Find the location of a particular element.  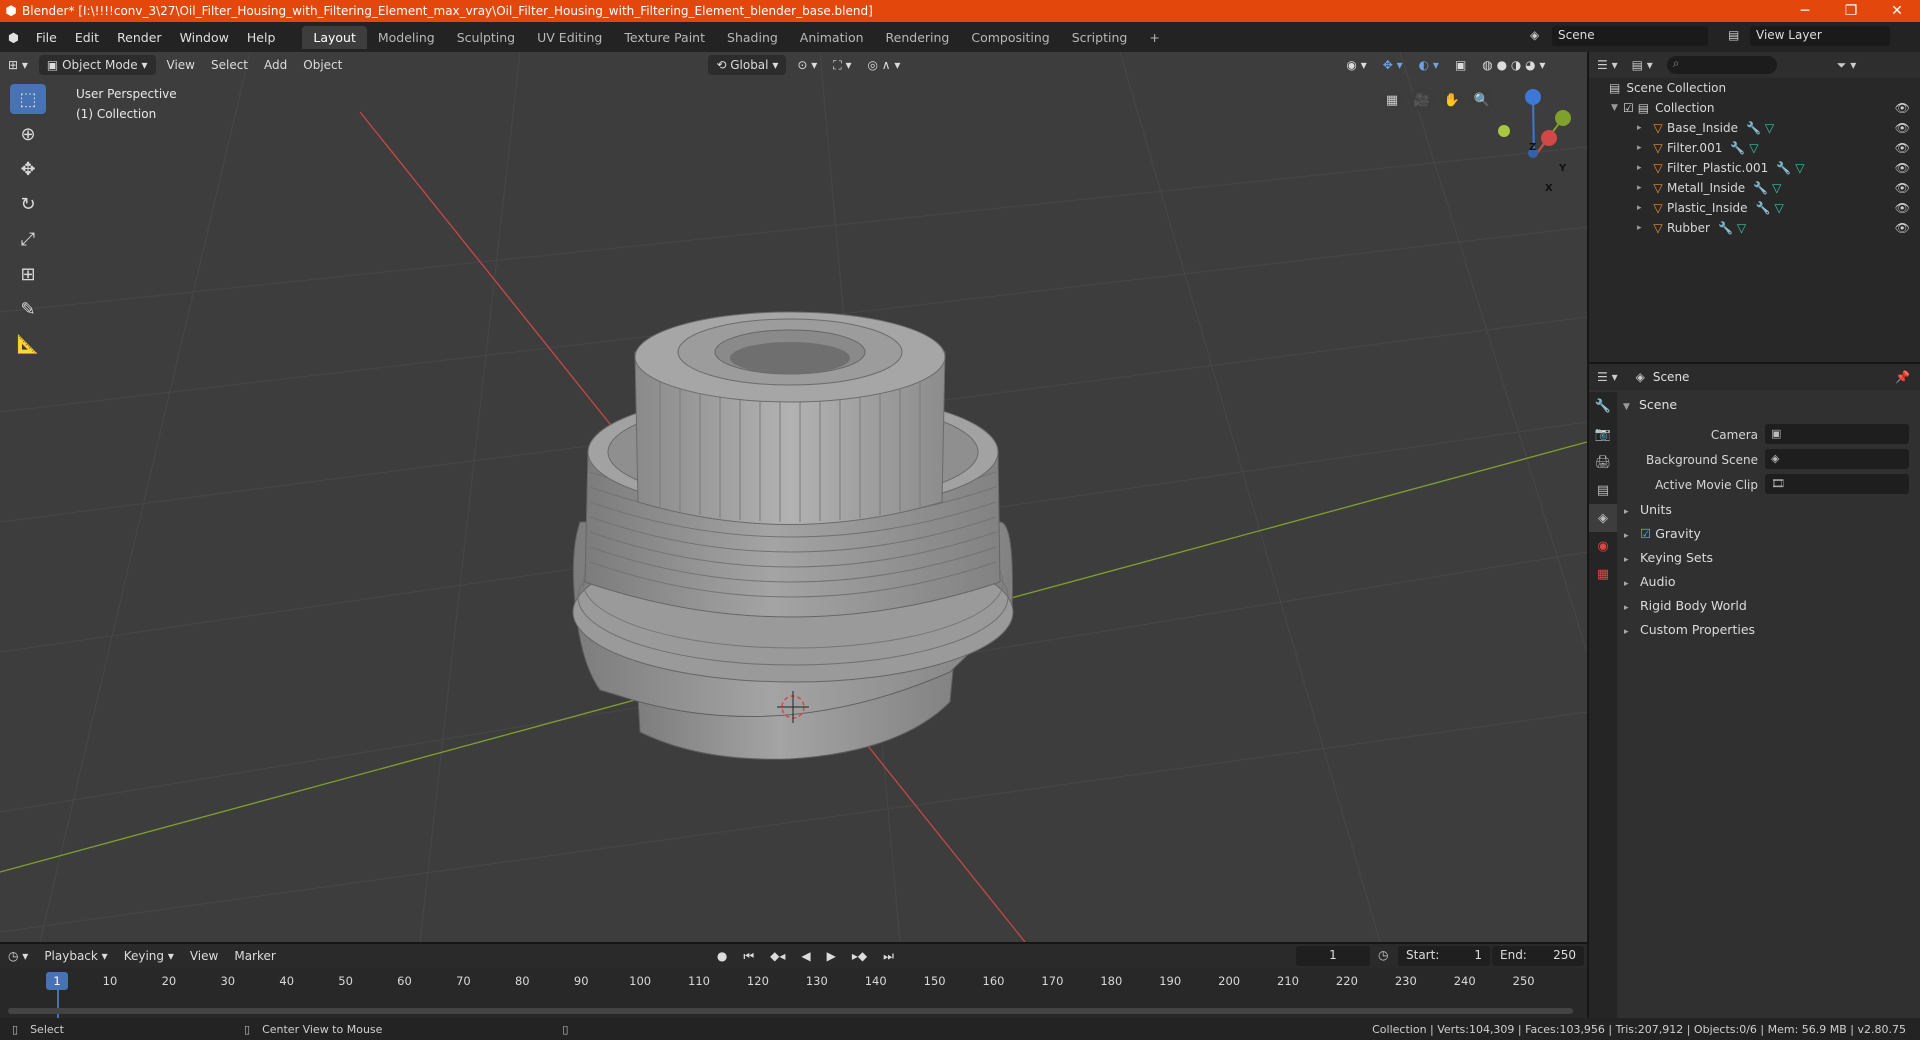

tab-shading: Shading is located at coordinates (752, 37).